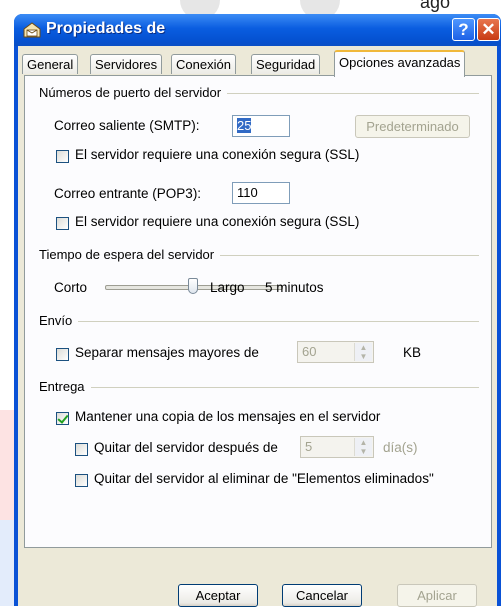  What do you see at coordinates (412, 352) in the screenshot?
I see `split-size-unit: KB` at bounding box center [412, 352].